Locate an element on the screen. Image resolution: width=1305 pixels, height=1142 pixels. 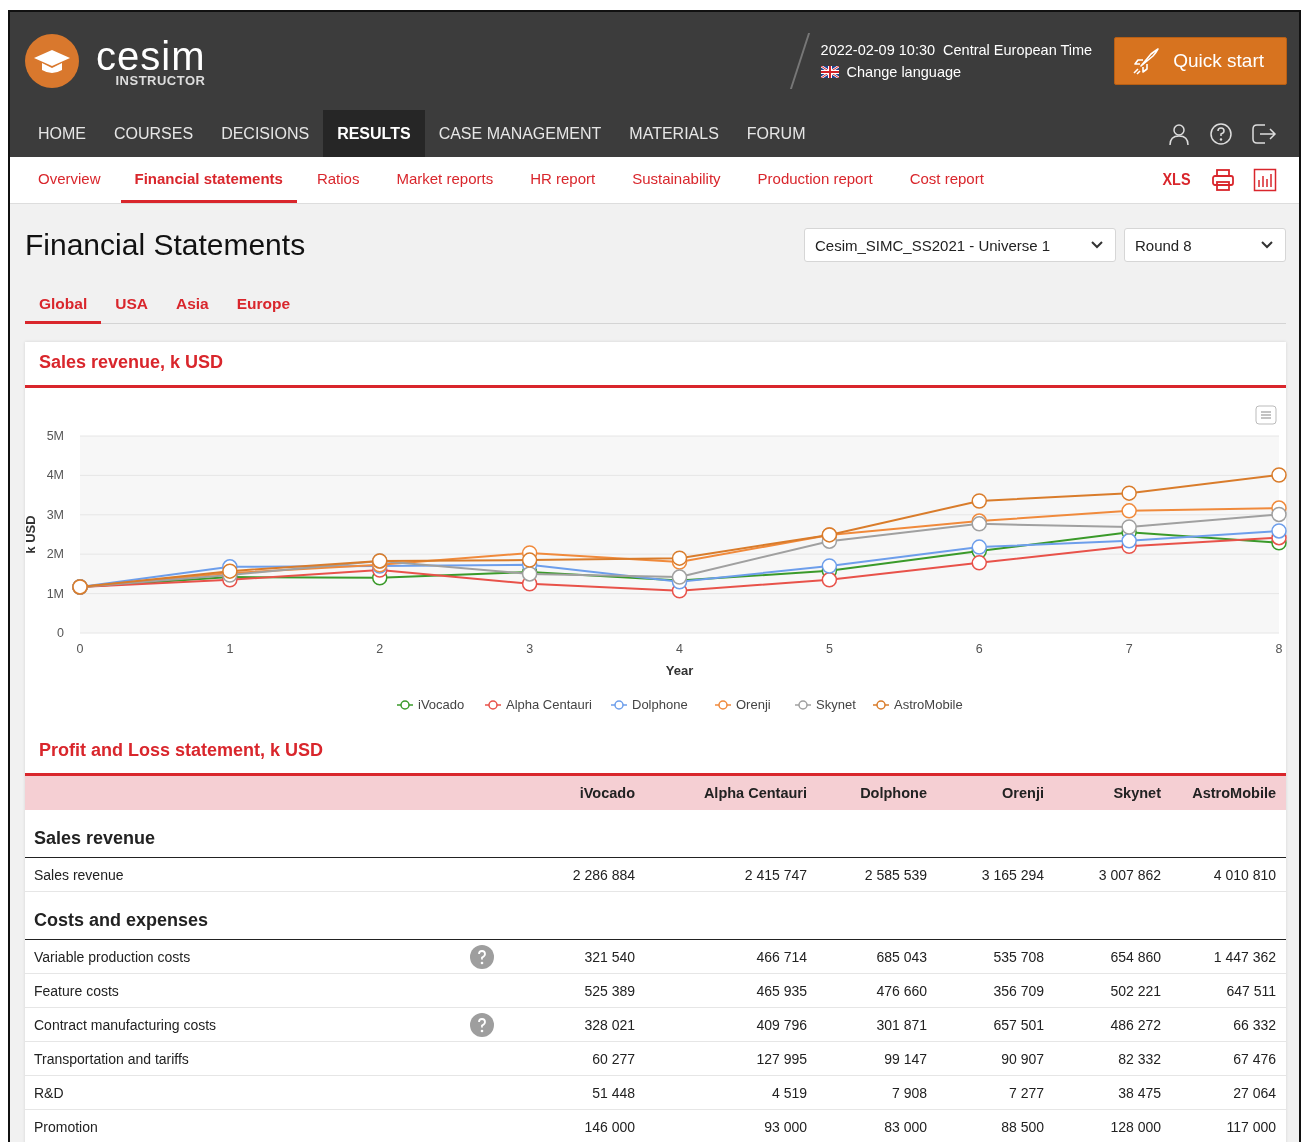
table-cell: 654 860 is located at coordinates (1112, 956).